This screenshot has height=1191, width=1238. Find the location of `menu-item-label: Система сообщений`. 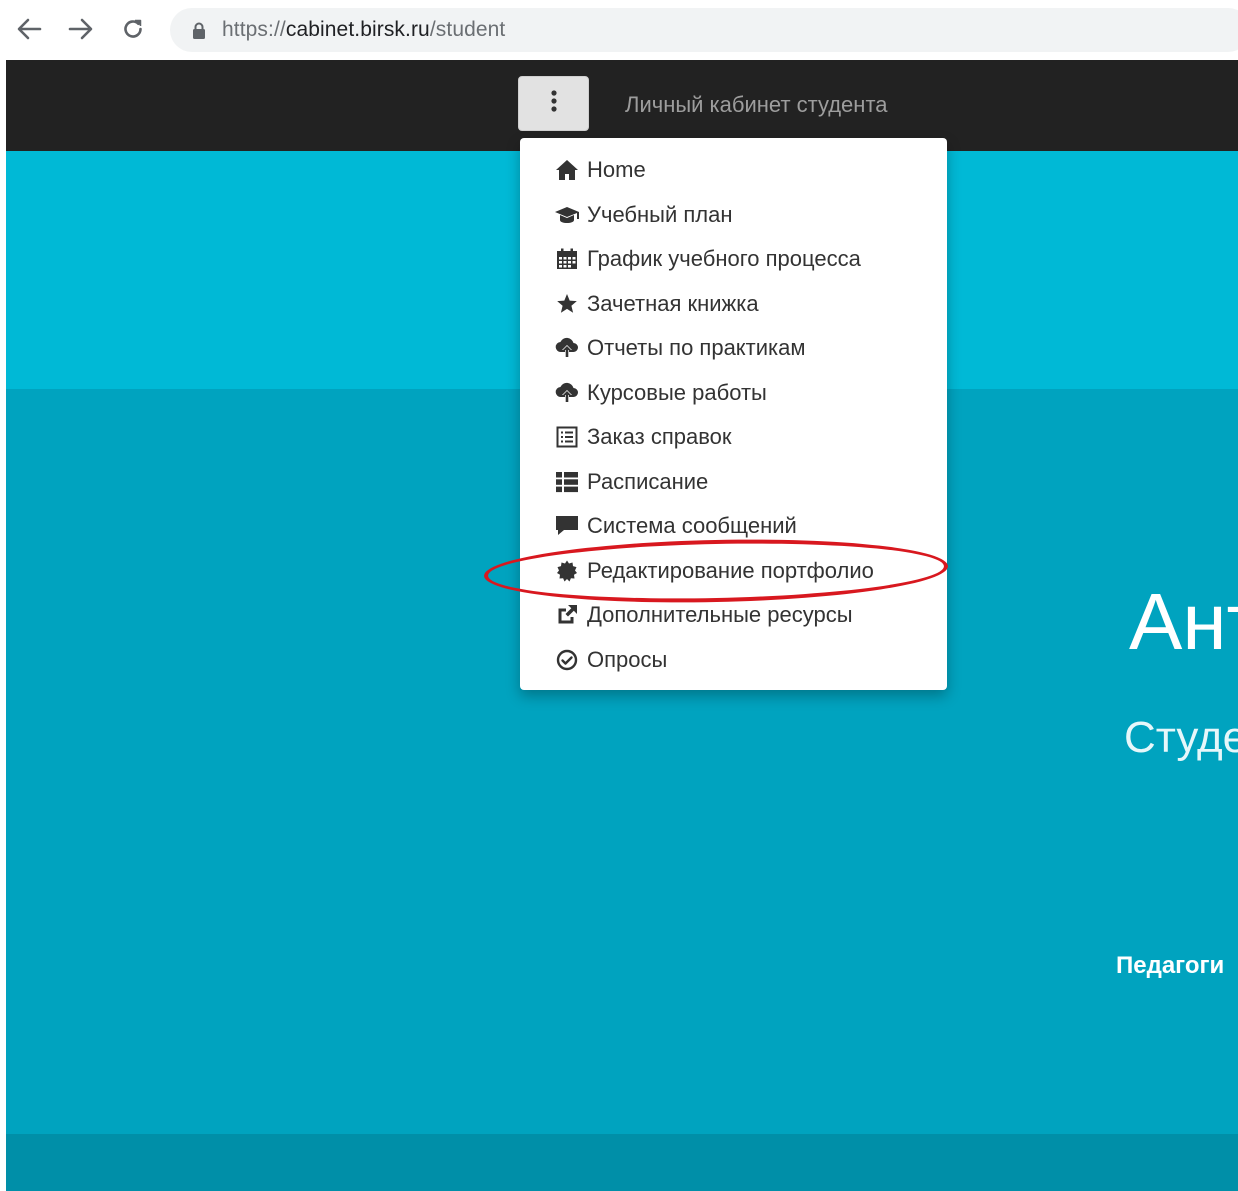

menu-item-label: Система сообщений is located at coordinates (692, 526).